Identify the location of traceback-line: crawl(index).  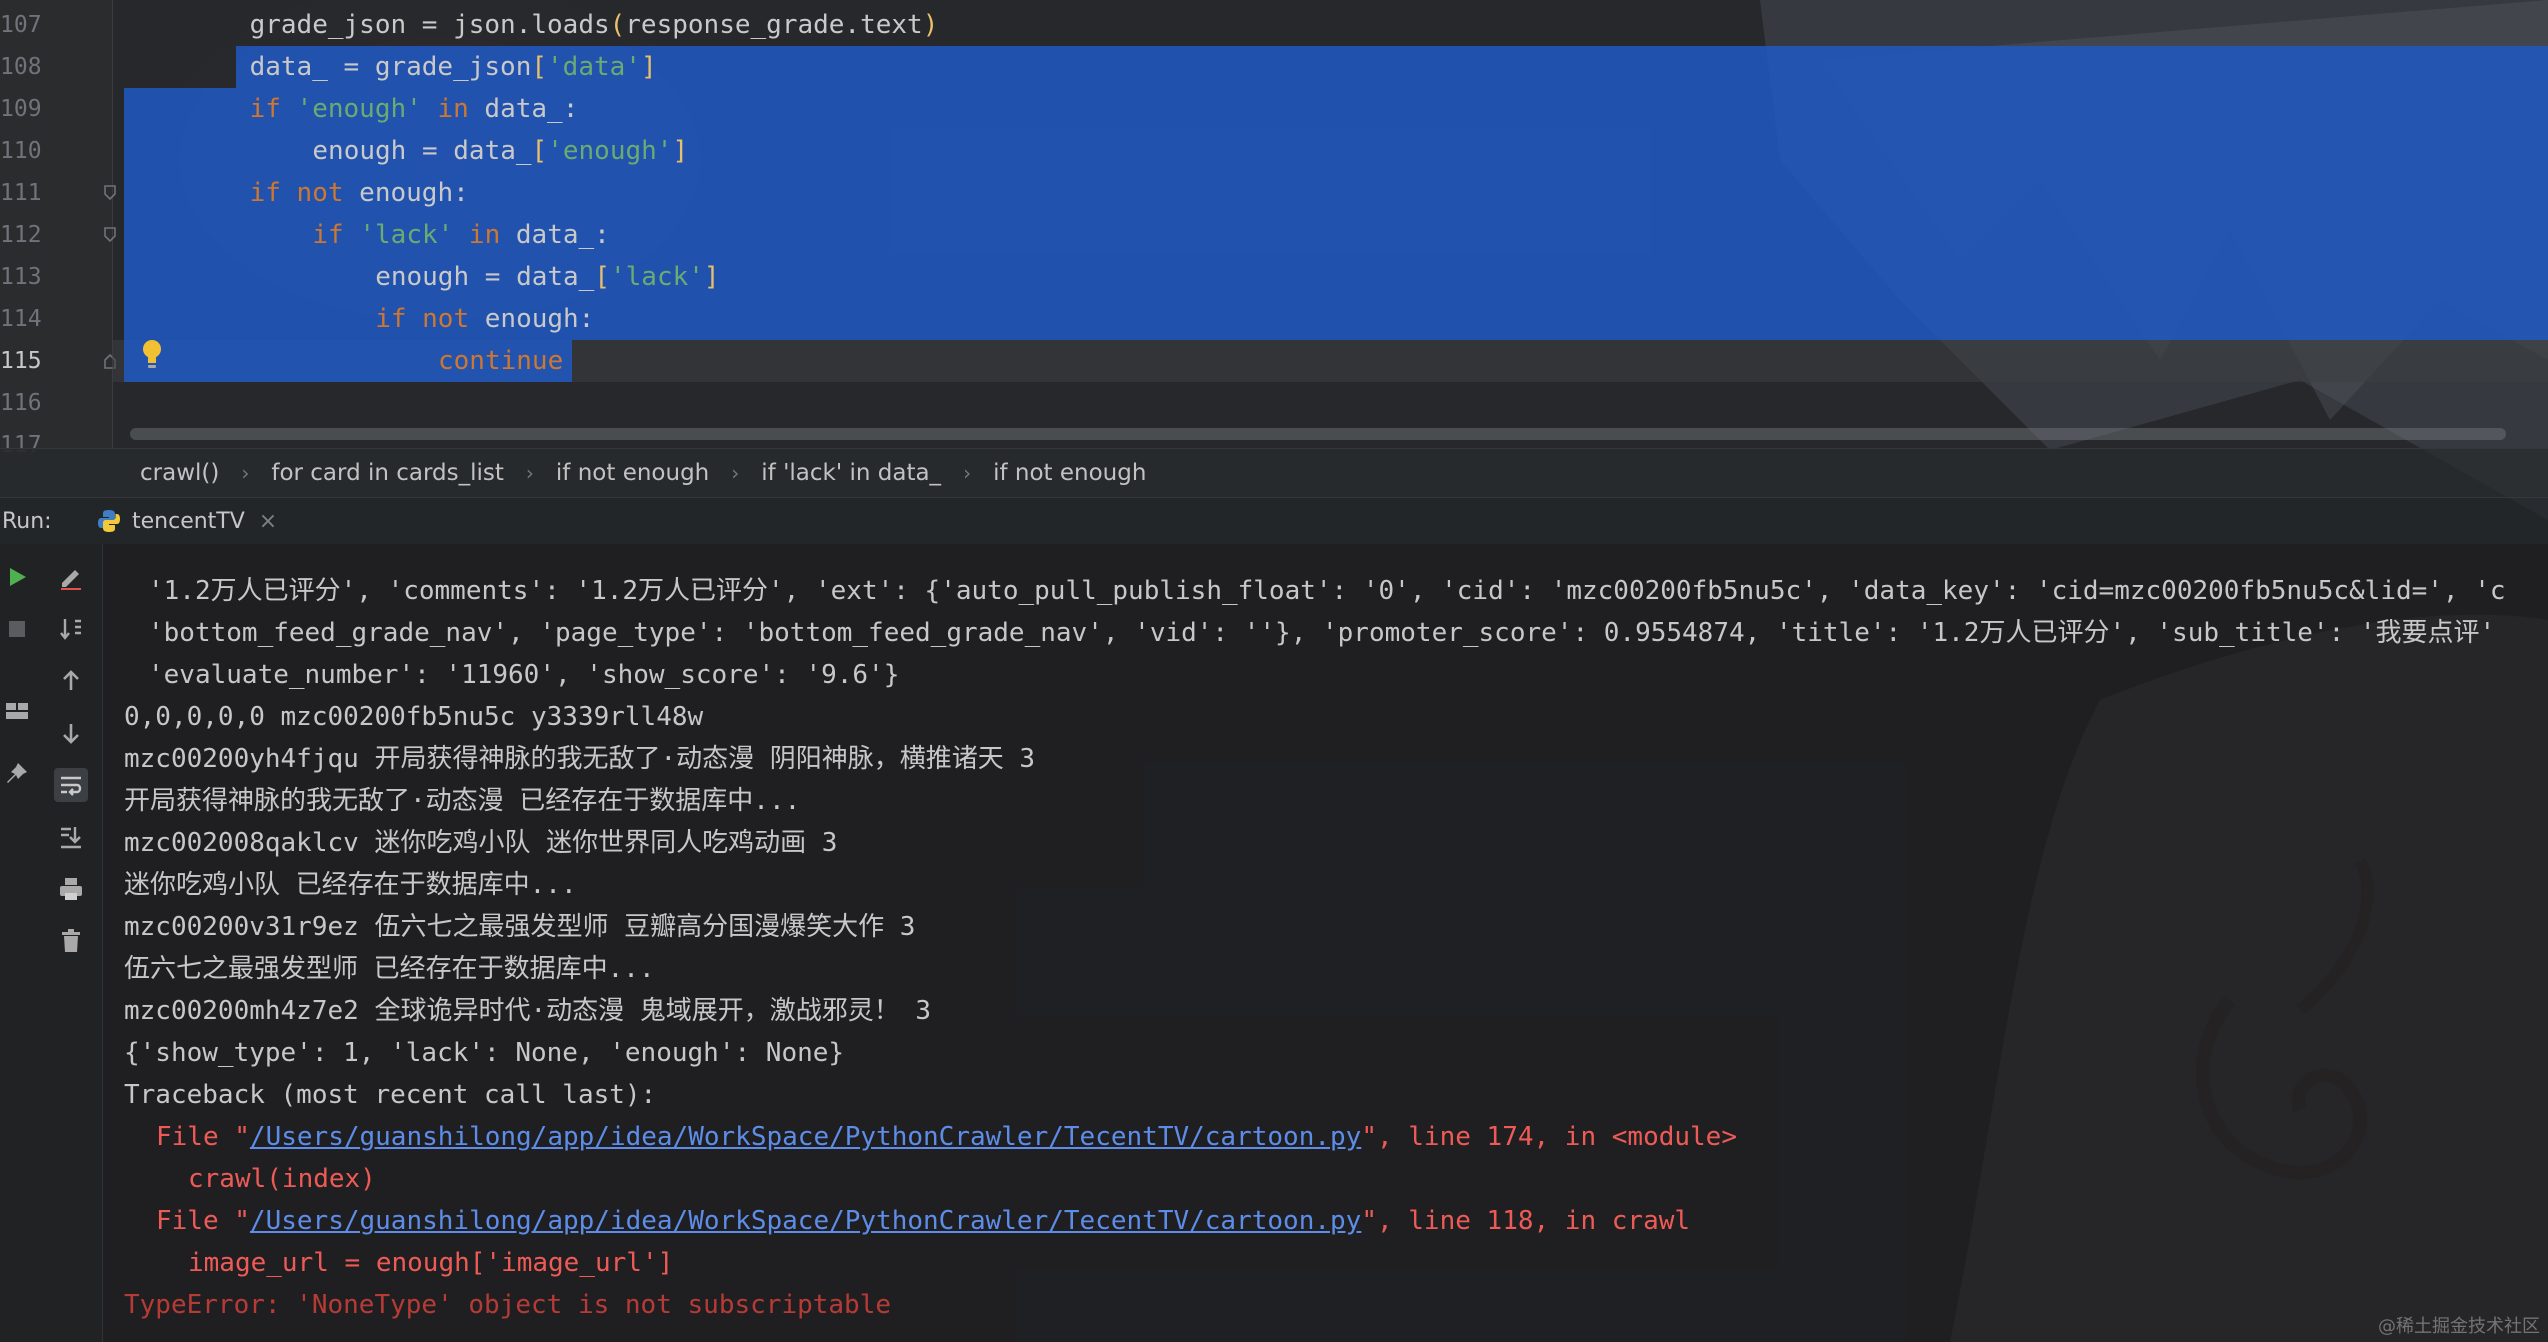
(282, 1179).